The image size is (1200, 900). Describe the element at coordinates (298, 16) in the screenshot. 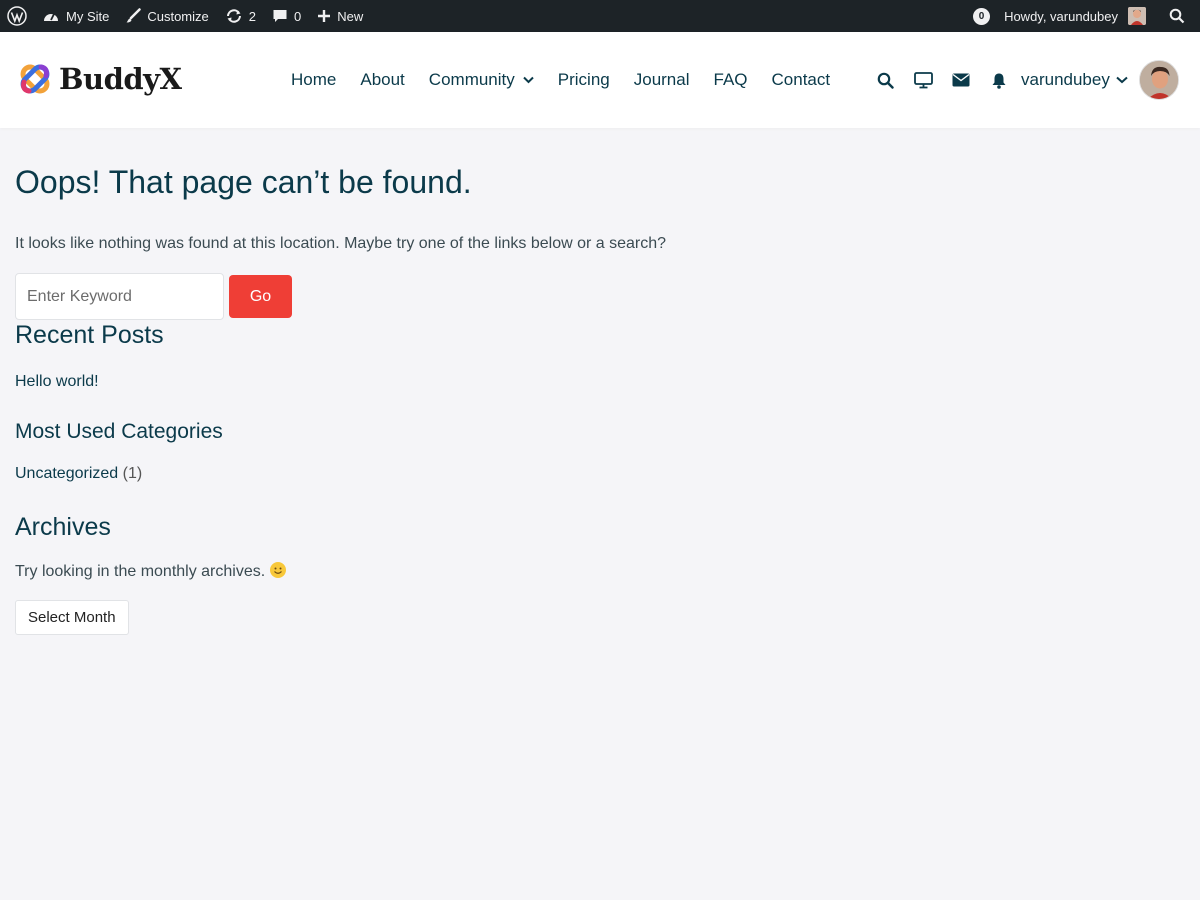

I see `comments-count: 0` at that location.